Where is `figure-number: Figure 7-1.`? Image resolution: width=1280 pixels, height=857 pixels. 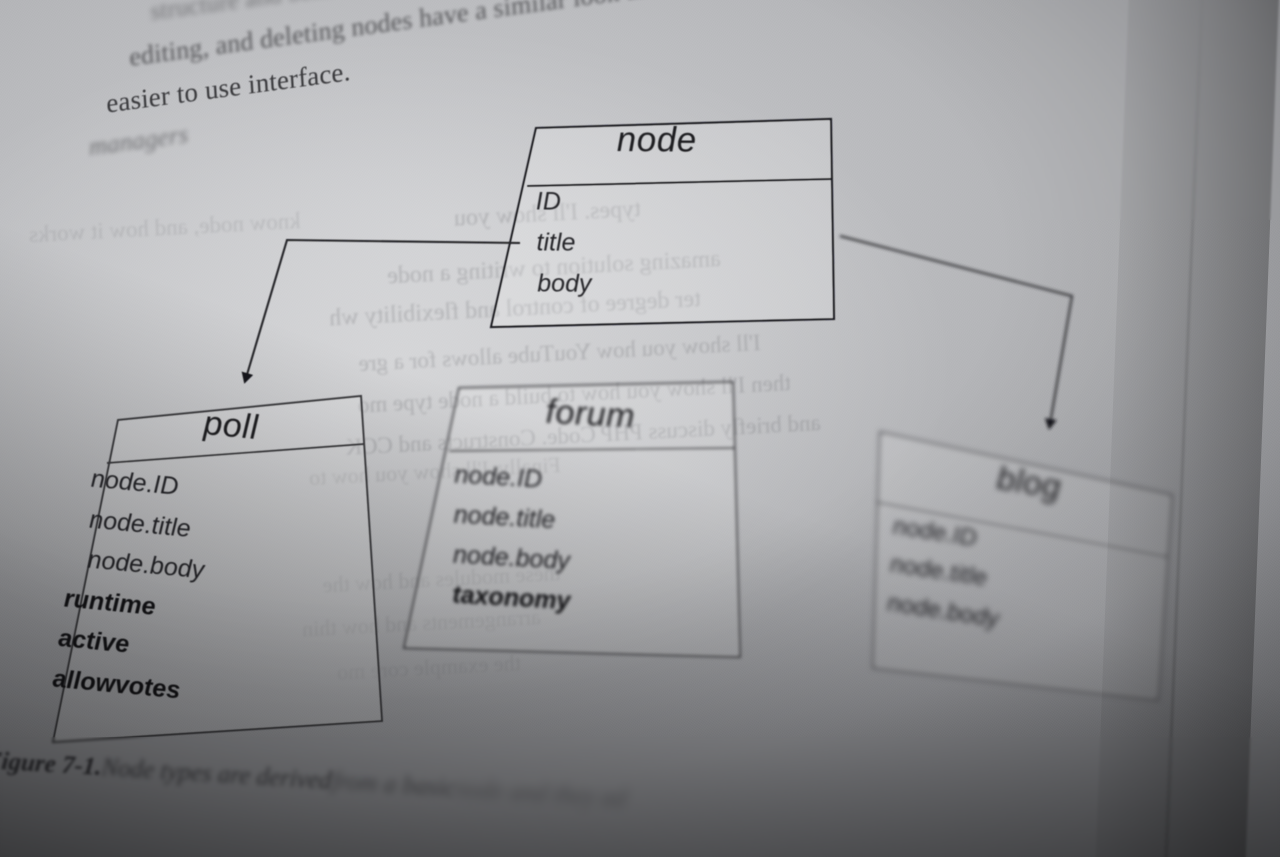 figure-number: Figure 7-1. is located at coordinates (51, 764).